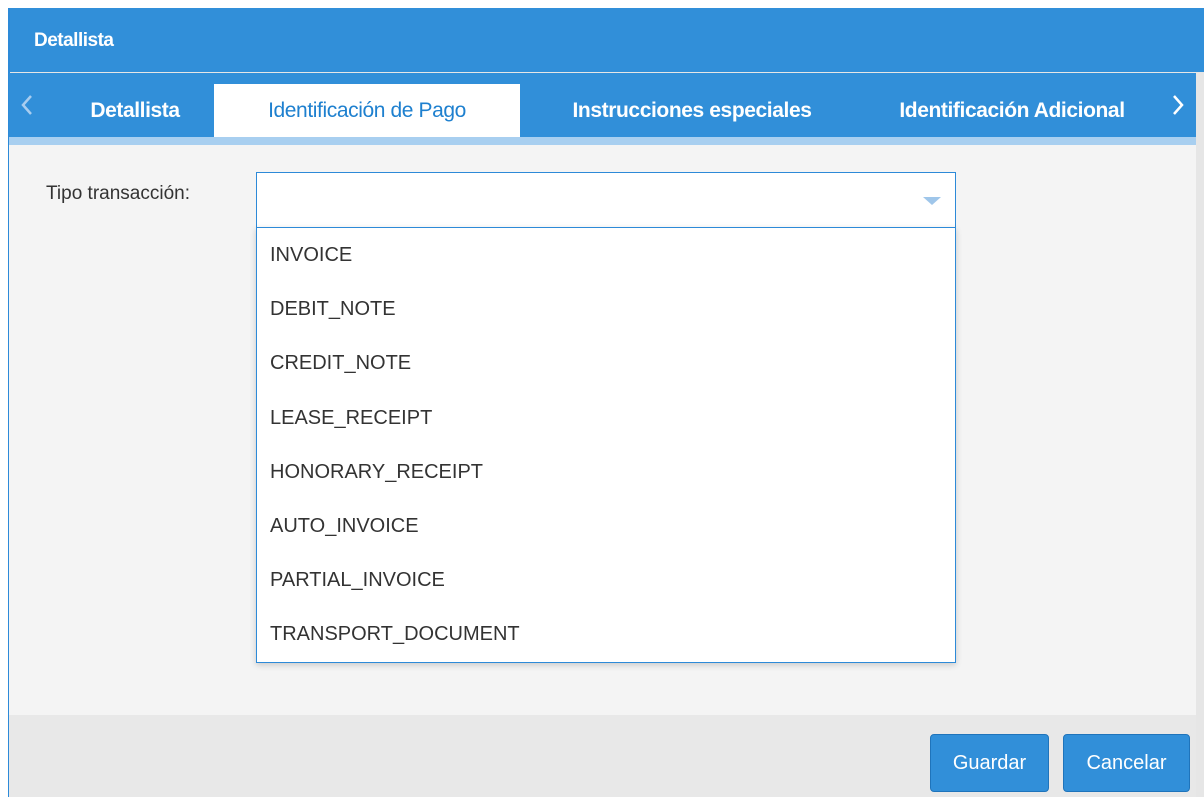 The image size is (1204, 797). What do you see at coordinates (932, 201) in the screenshot?
I see `chevron-down-icon` at bounding box center [932, 201].